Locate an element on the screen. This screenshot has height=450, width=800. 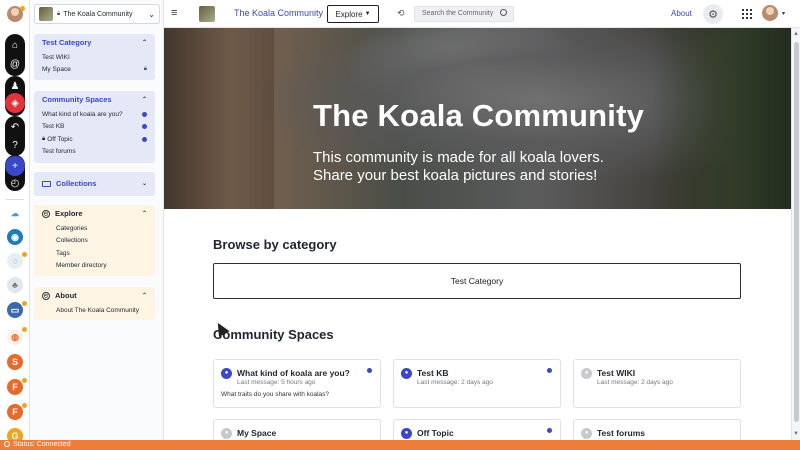
sidebar-item-collections: Collections is located at coordinates (94, 241).